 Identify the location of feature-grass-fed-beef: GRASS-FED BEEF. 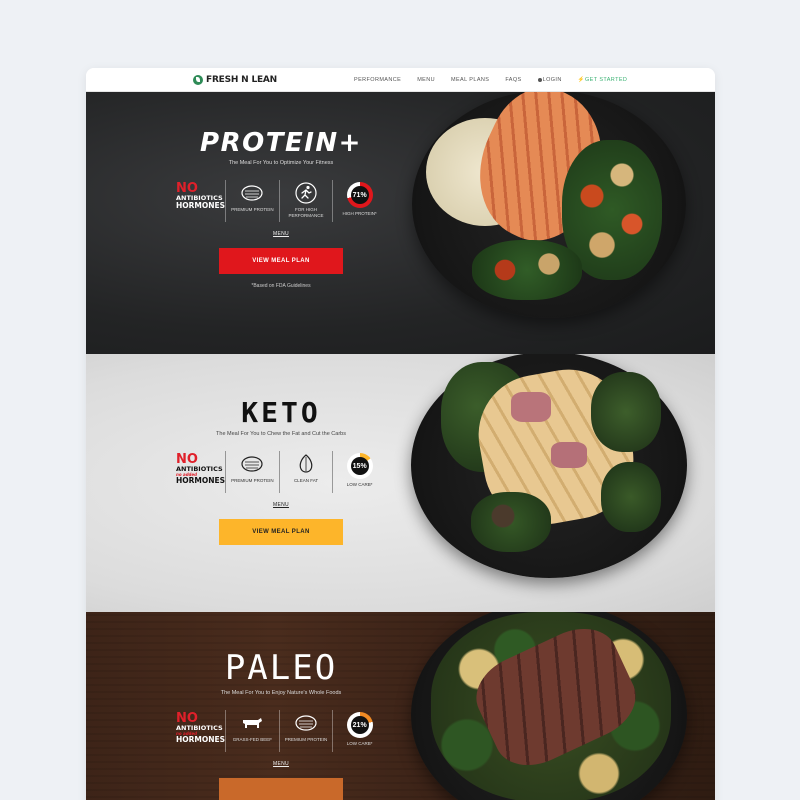
(252, 731).